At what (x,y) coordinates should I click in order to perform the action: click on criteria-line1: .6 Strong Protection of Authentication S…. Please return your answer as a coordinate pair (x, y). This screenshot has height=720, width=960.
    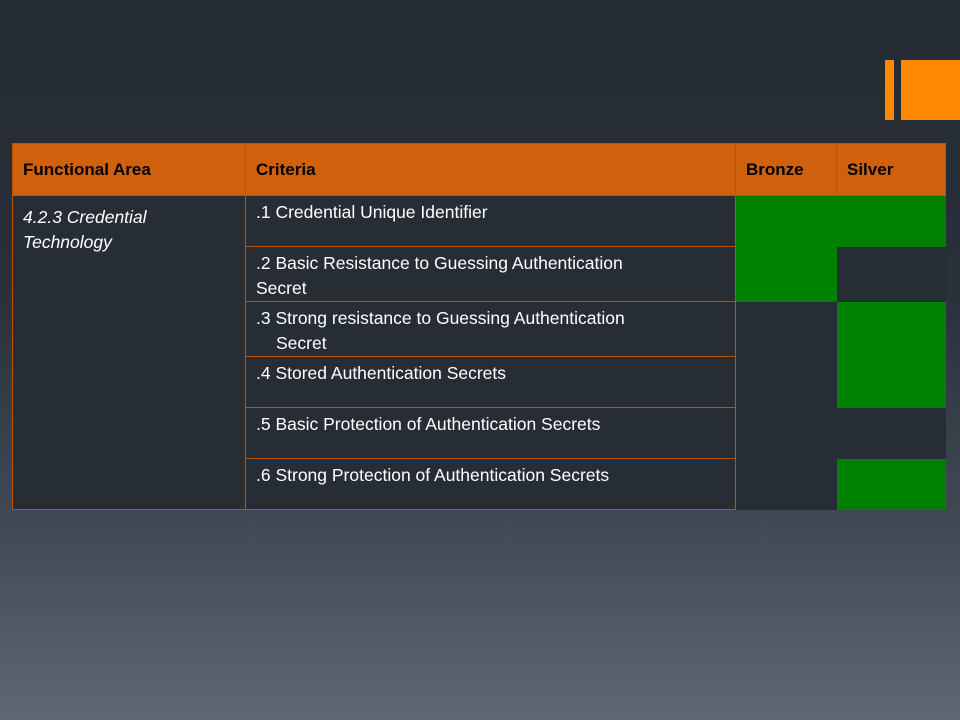
    Looking at the image, I should click on (433, 475).